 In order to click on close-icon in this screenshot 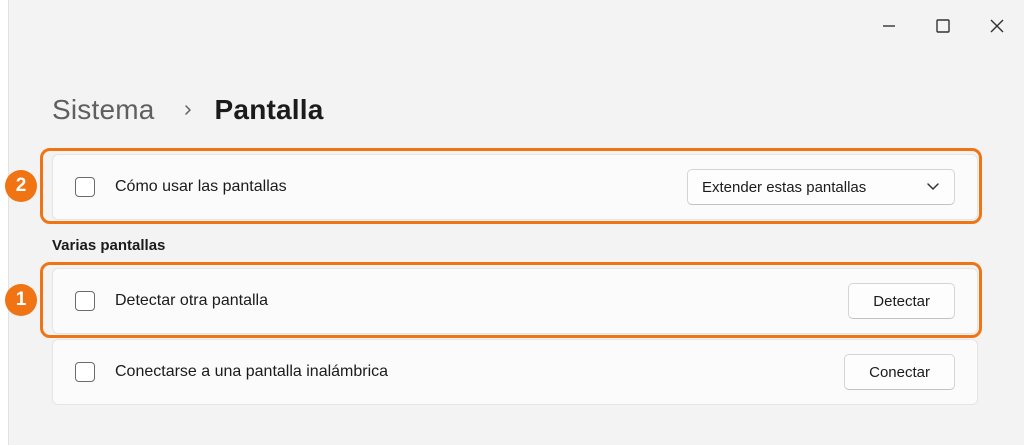, I will do `click(997, 26)`.